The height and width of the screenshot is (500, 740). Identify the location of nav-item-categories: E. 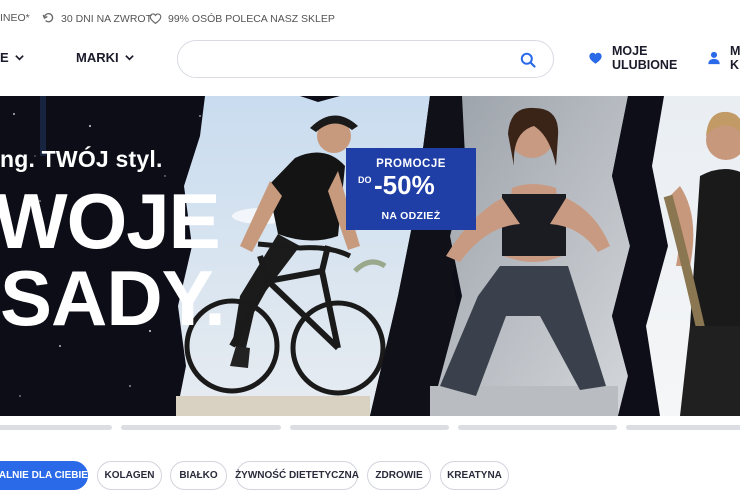
(12, 57).